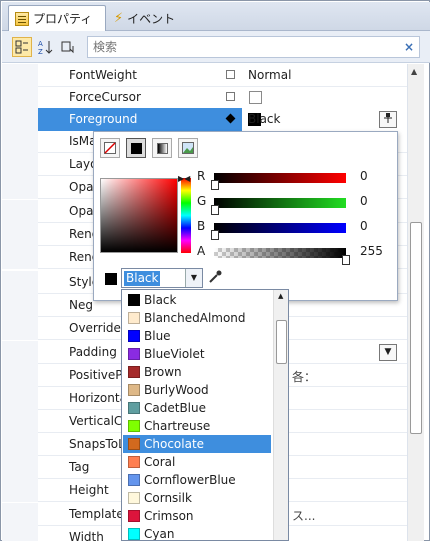 This screenshot has width=430, height=541. I want to click on saturation-value-area, so click(139, 215).